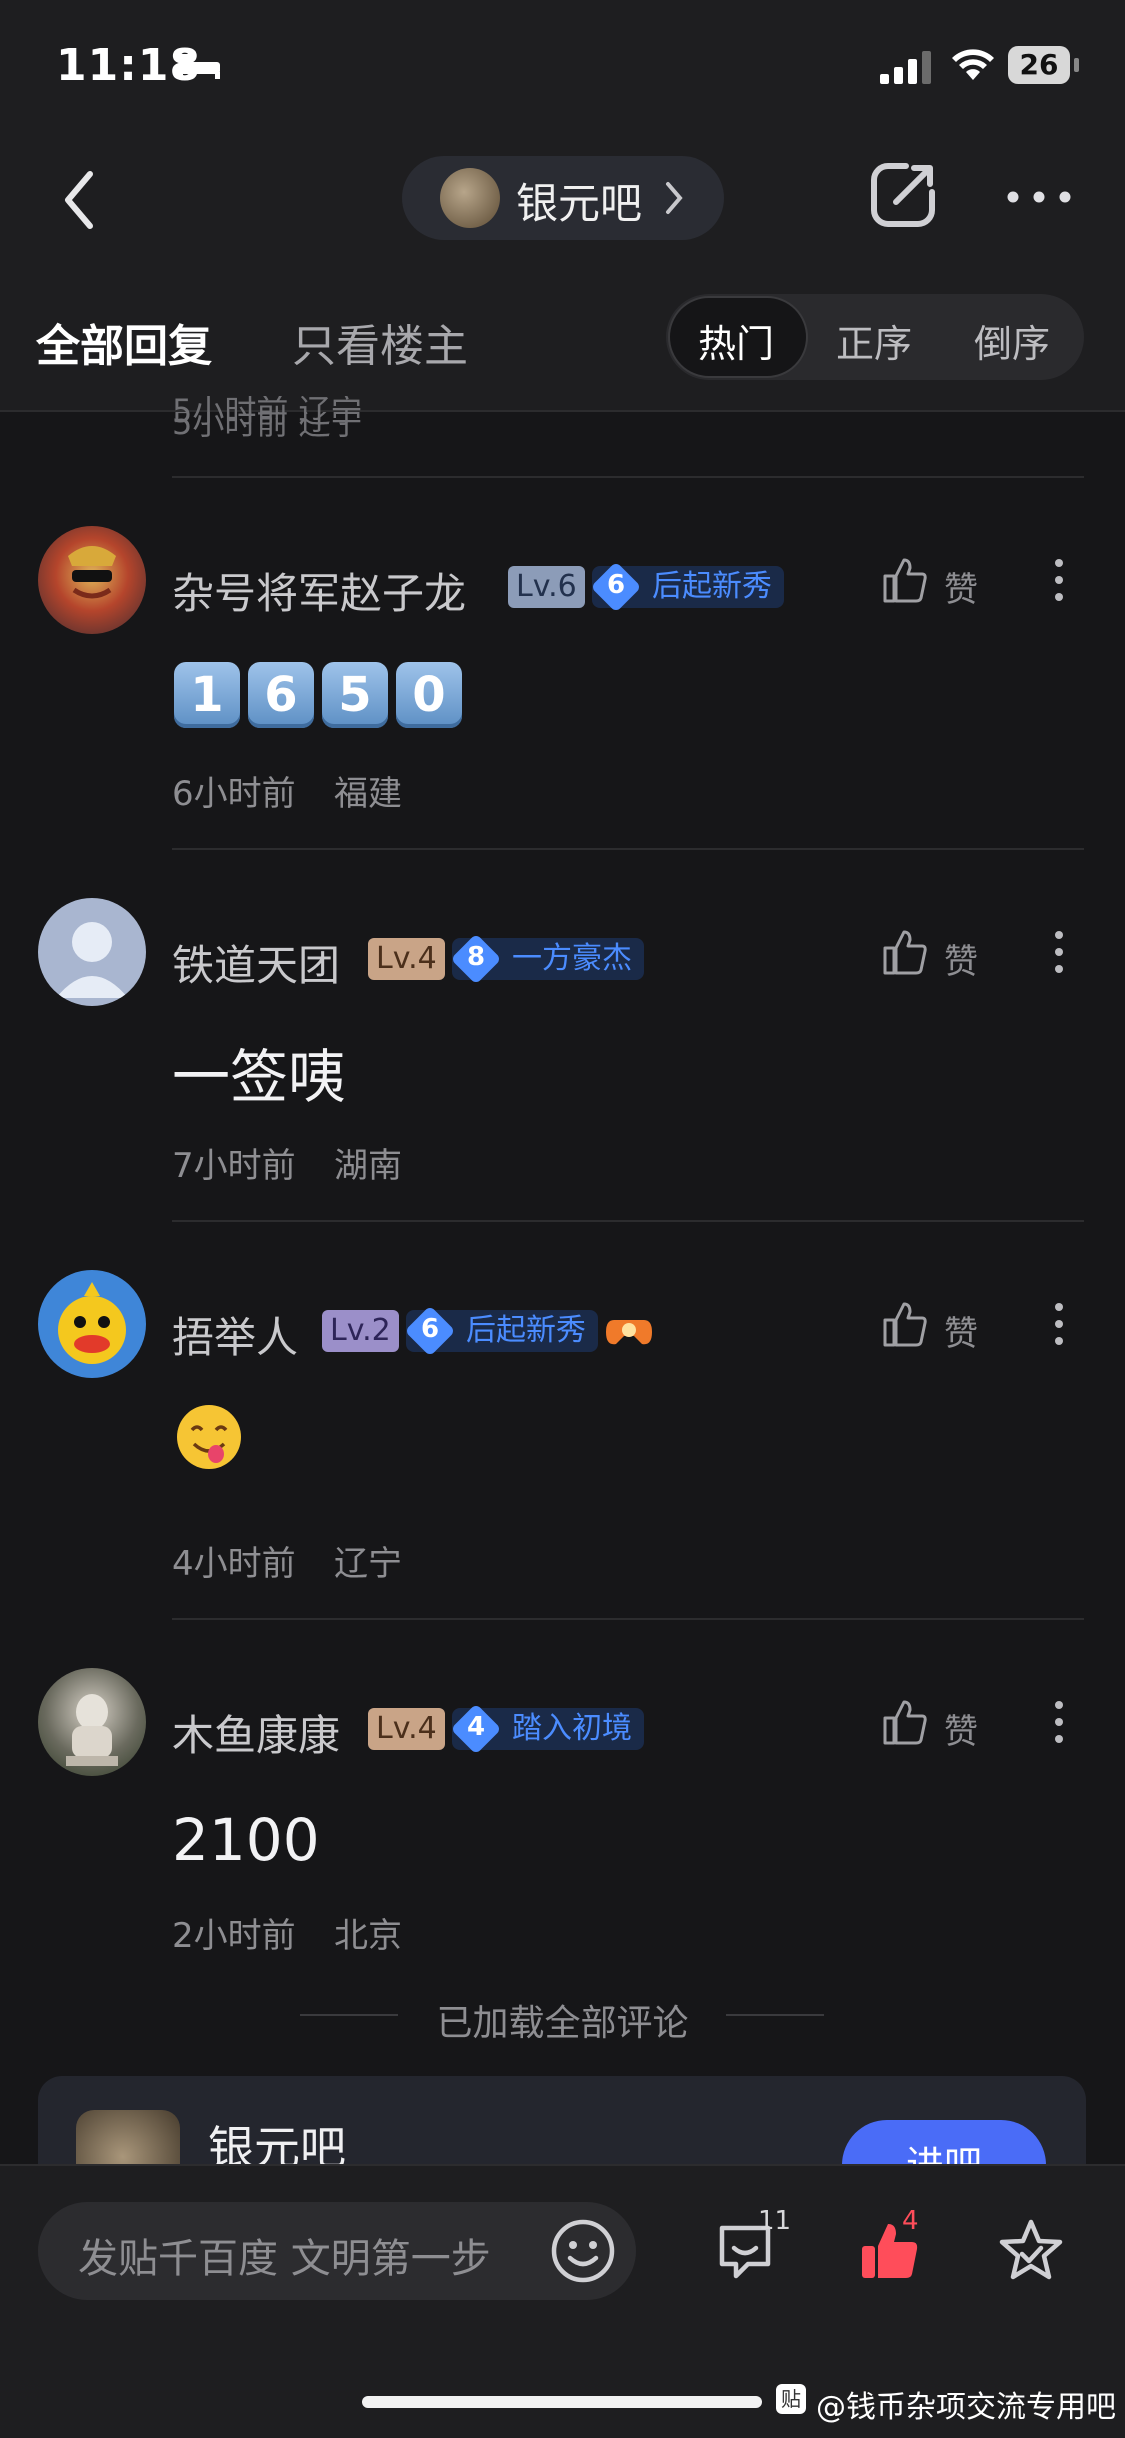  Describe the element at coordinates (429, 695) in the screenshot. I see `keycap-digit: 0` at that location.